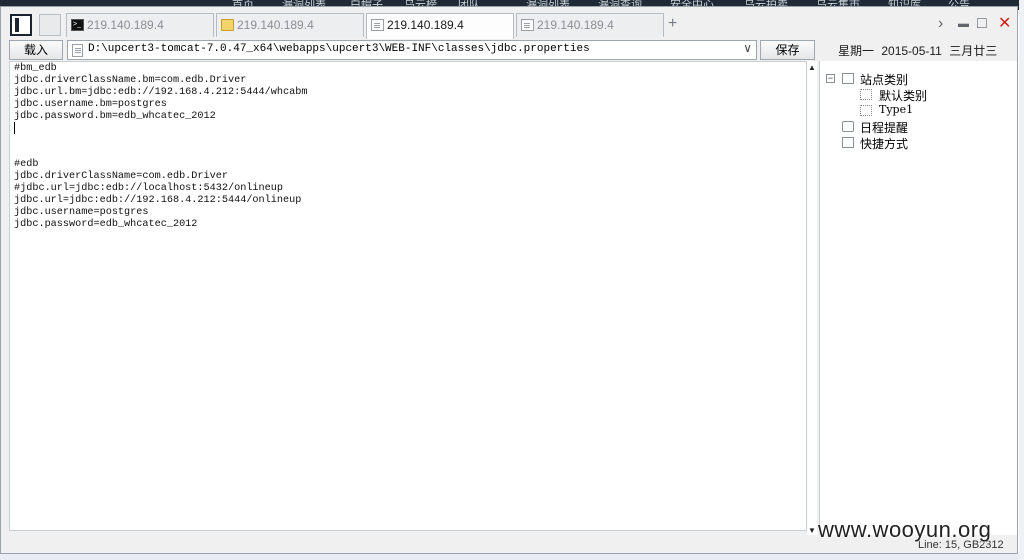 Image resolution: width=1024 pixels, height=560 pixels. What do you see at coordinates (747, 48) in the screenshot?
I see `chevron-down-icon: ∨` at bounding box center [747, 48].